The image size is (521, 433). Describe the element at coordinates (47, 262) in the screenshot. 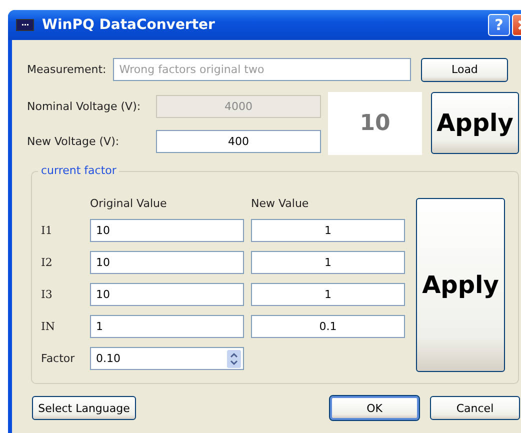

I see `row-label: I2` at that location.